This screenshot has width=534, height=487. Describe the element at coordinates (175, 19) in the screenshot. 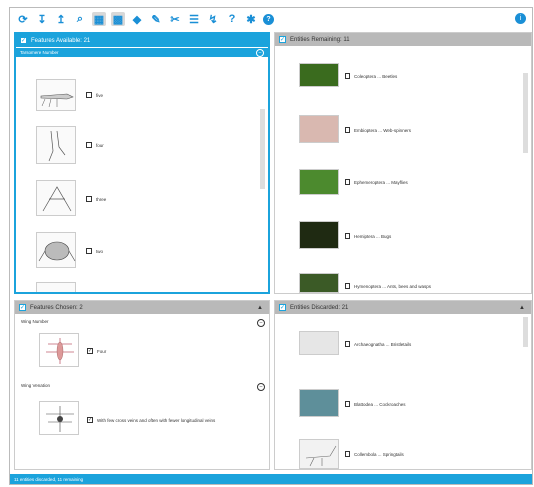

I see `scissors-icon: ✂` at that location.